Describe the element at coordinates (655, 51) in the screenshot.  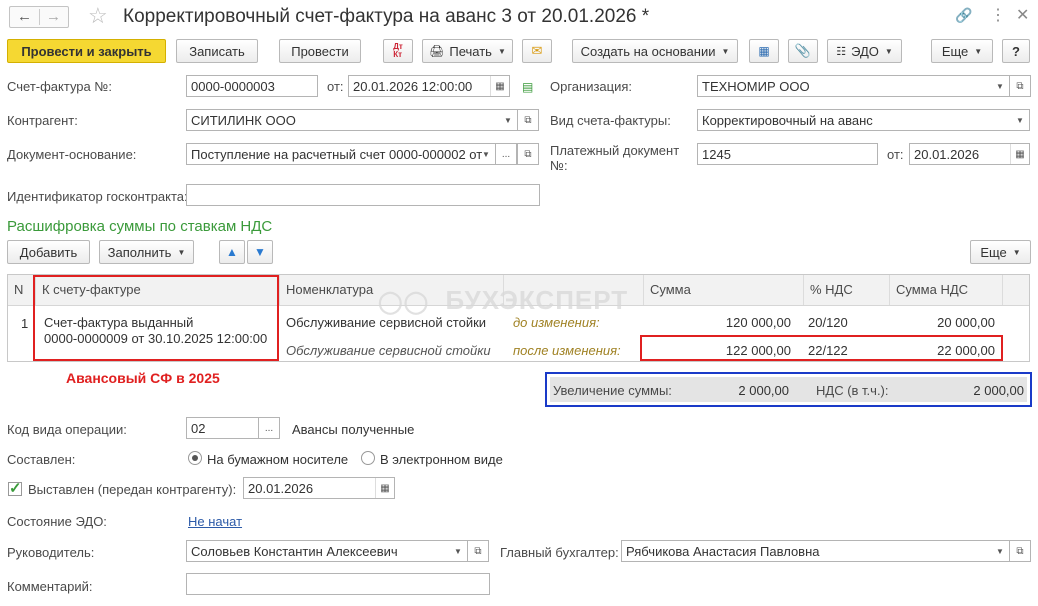
I see `create-based-on-button: Создать на основании ▼` at that location.